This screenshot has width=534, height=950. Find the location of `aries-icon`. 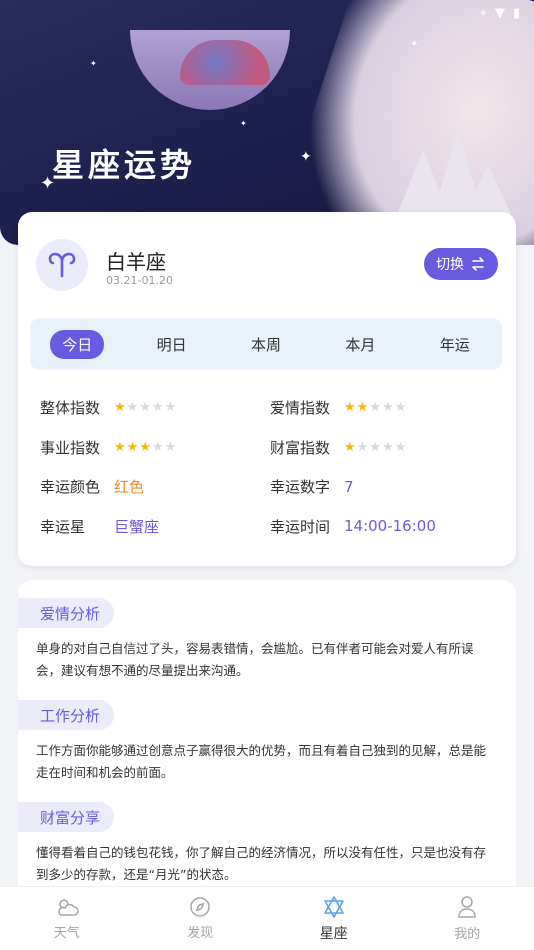

aries-icon is located at coordinates (62, 265).